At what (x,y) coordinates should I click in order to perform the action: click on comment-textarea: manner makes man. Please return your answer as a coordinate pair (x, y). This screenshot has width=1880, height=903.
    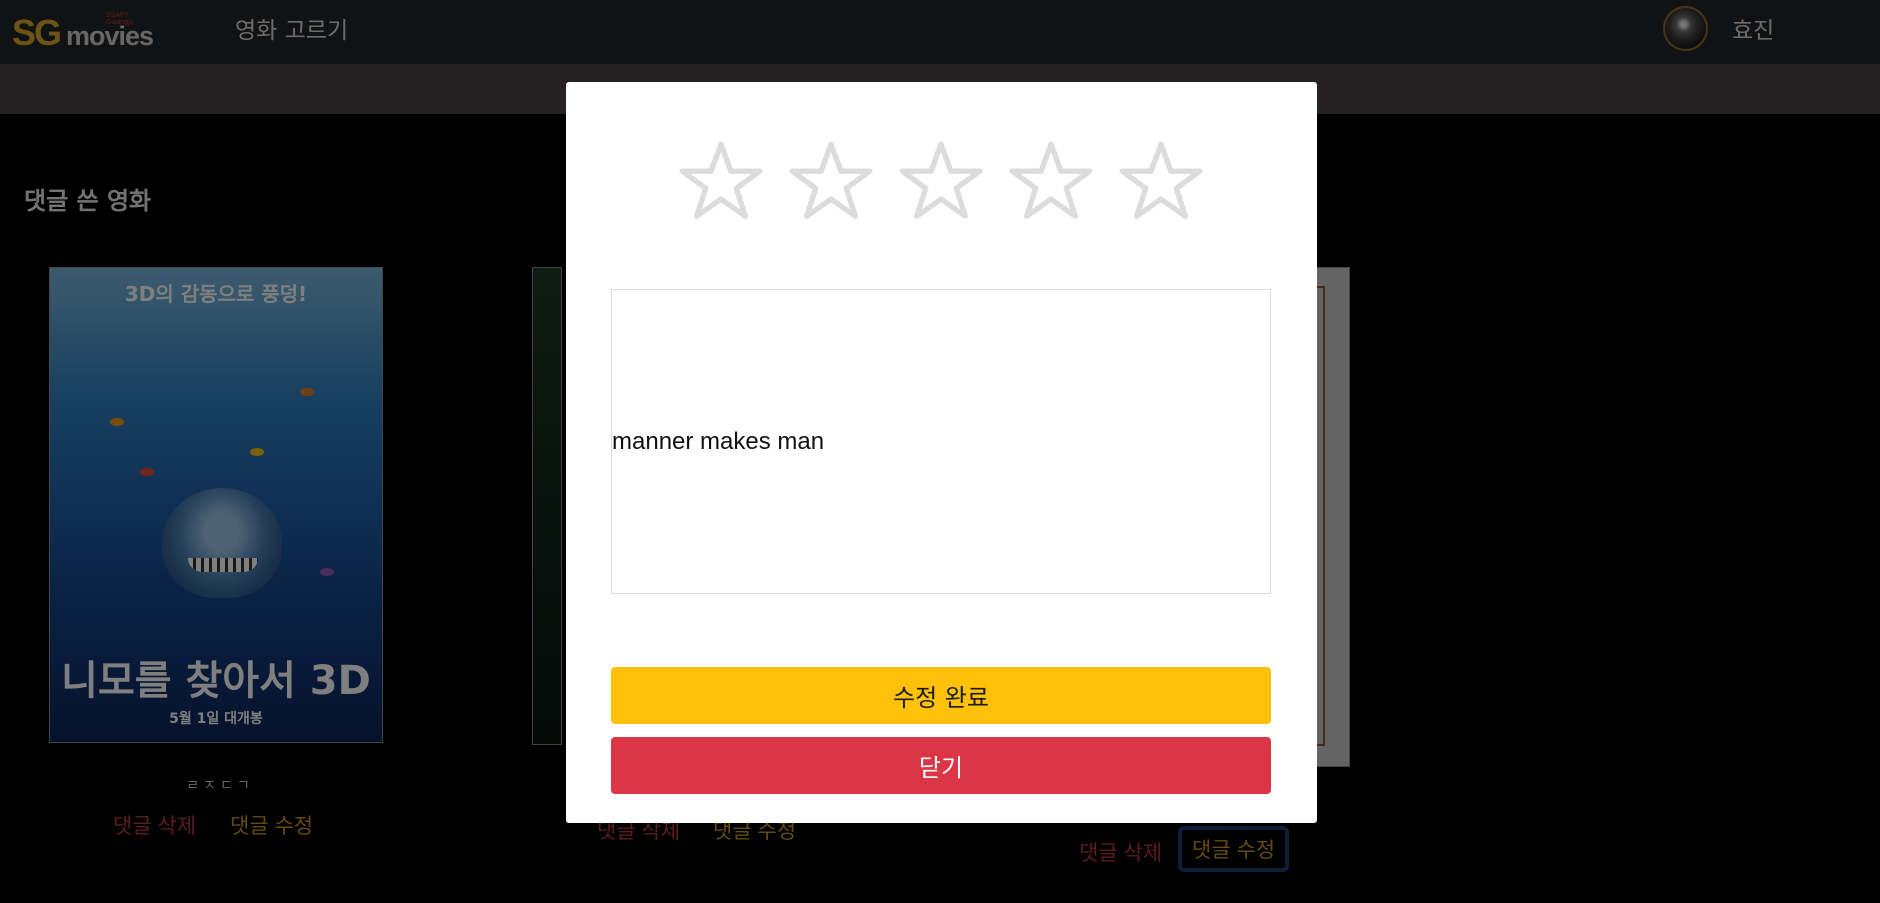
    Looking at the image, I should click on (941, 441).